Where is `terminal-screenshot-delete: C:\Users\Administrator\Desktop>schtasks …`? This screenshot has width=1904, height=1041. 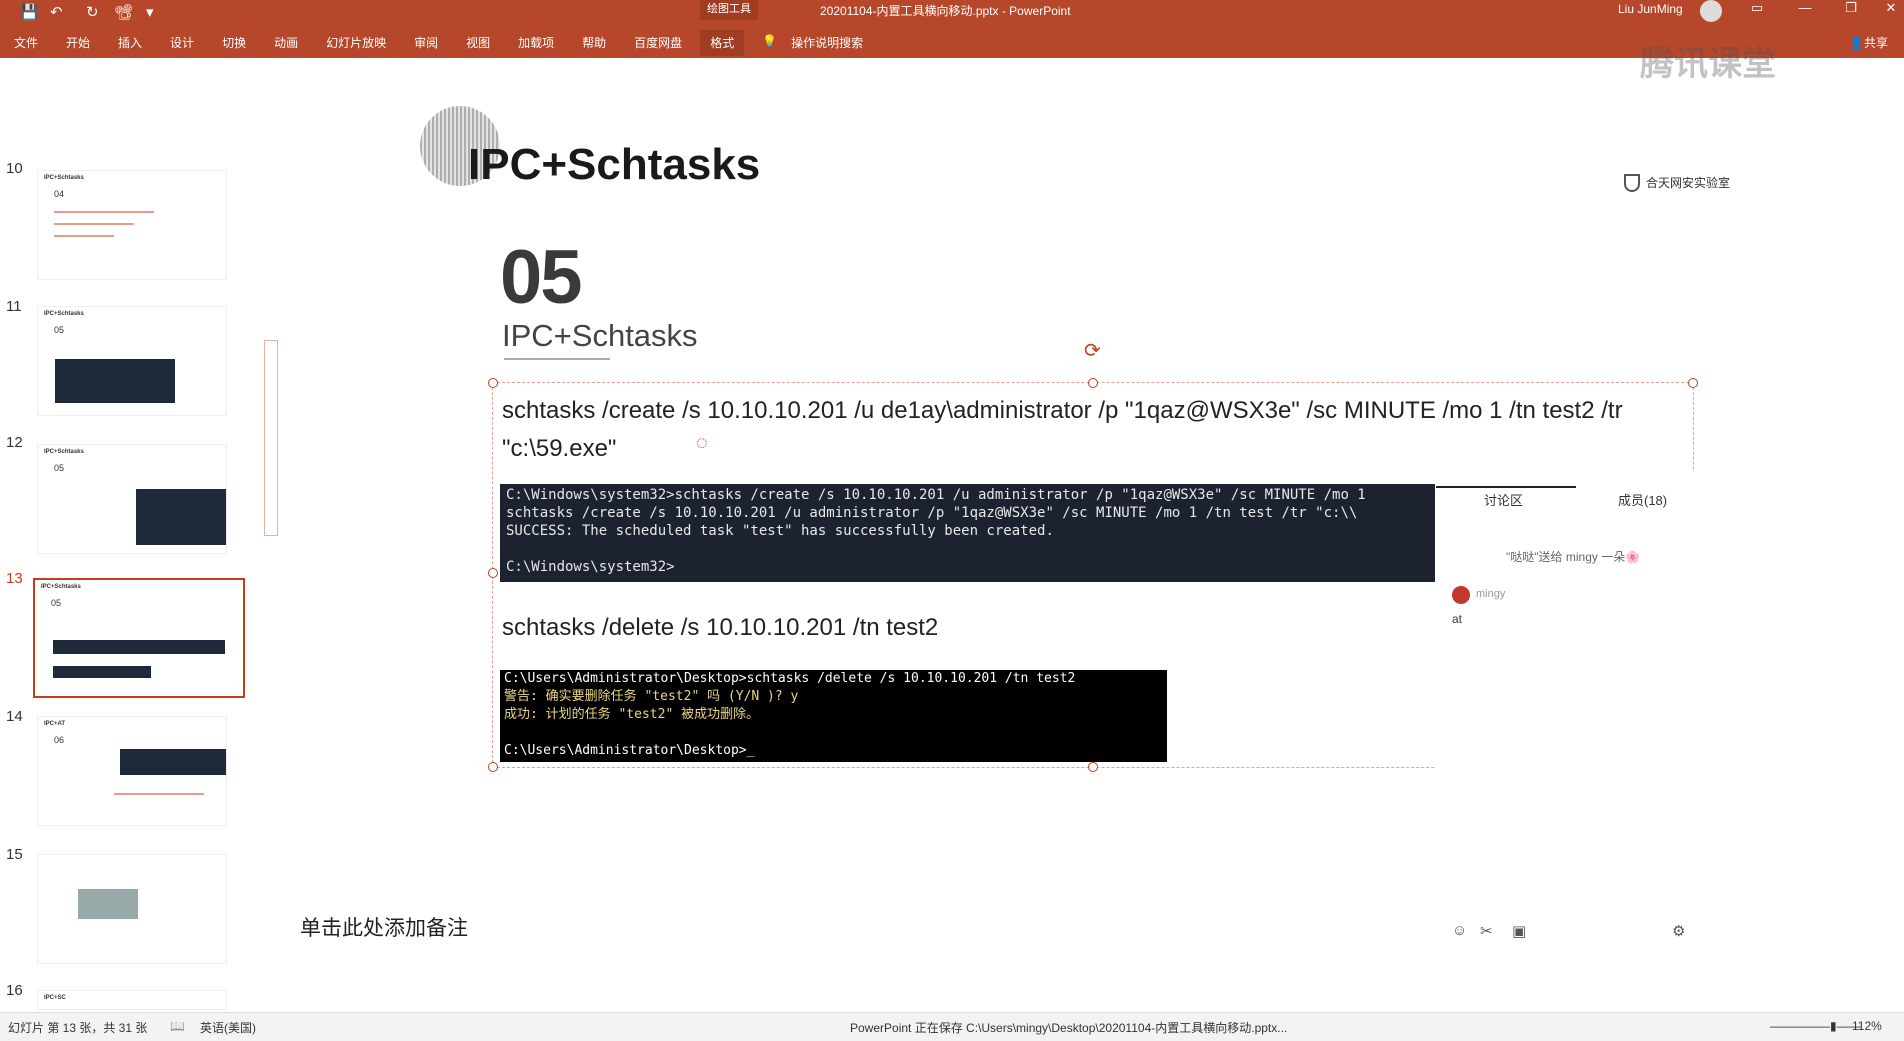
terminal-screenshot-delete: C:\Users\Administrator\Desktop>schtasks … is located at coordinates (833, 716).